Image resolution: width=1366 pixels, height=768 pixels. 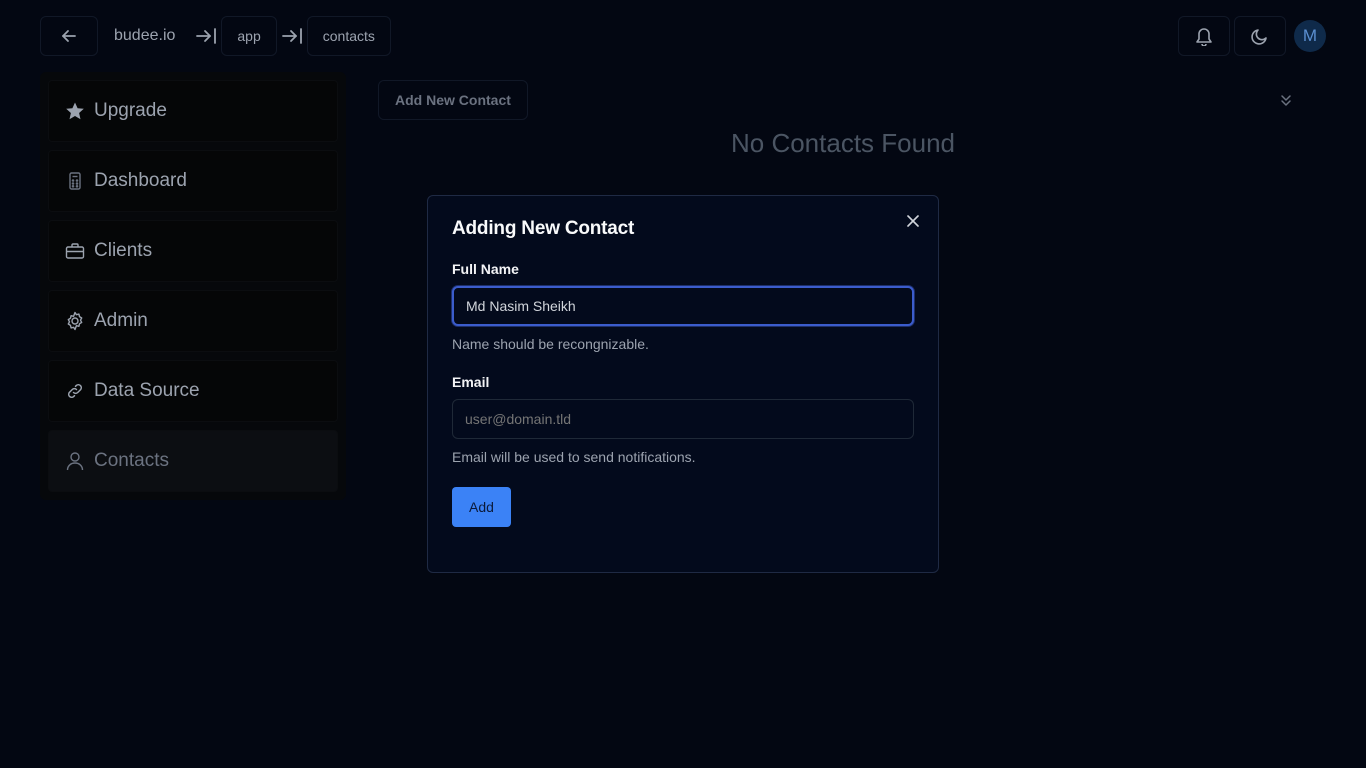 What do you see at coordinates (130, 110) in the screenshot?
I see `sidebar-item-label: Upgrade` at bounding box center [130, 110].